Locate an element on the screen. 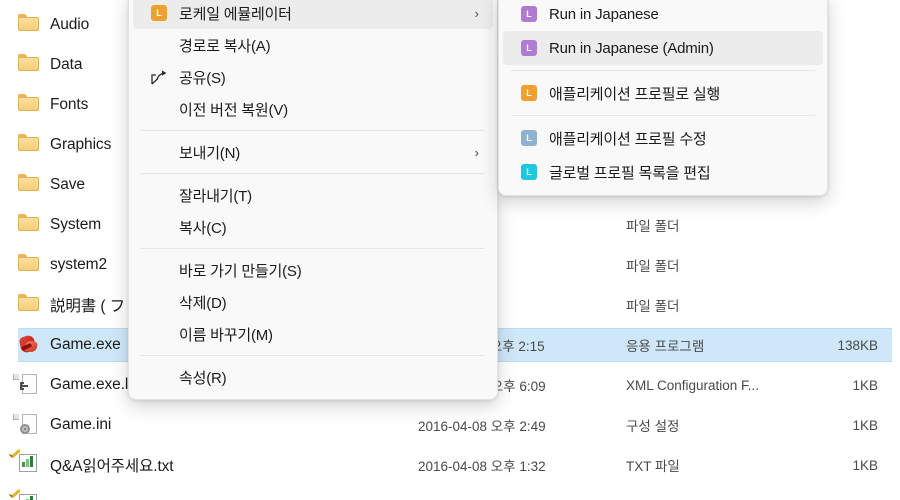 This screenshot has height=500, width=900. menu-item-label: 속성(R) is located at coordinates (203, 378).